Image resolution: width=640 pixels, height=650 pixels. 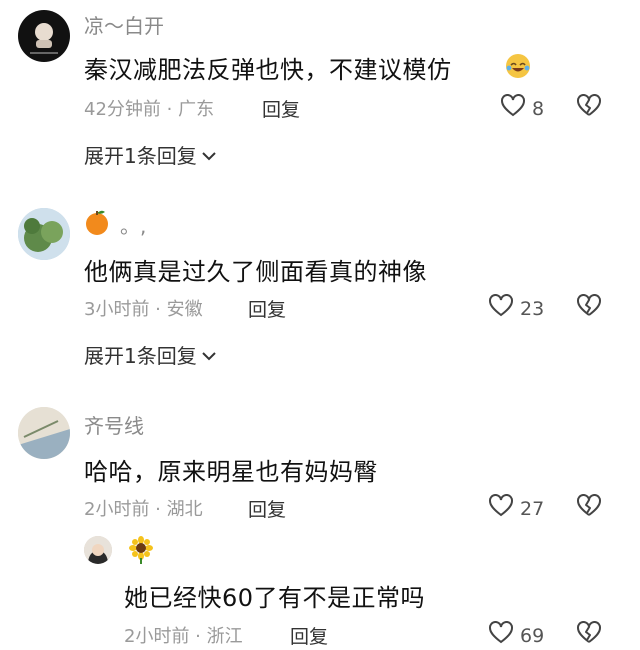 I want to click on username: 齐号线, so click(x=114, y=424).